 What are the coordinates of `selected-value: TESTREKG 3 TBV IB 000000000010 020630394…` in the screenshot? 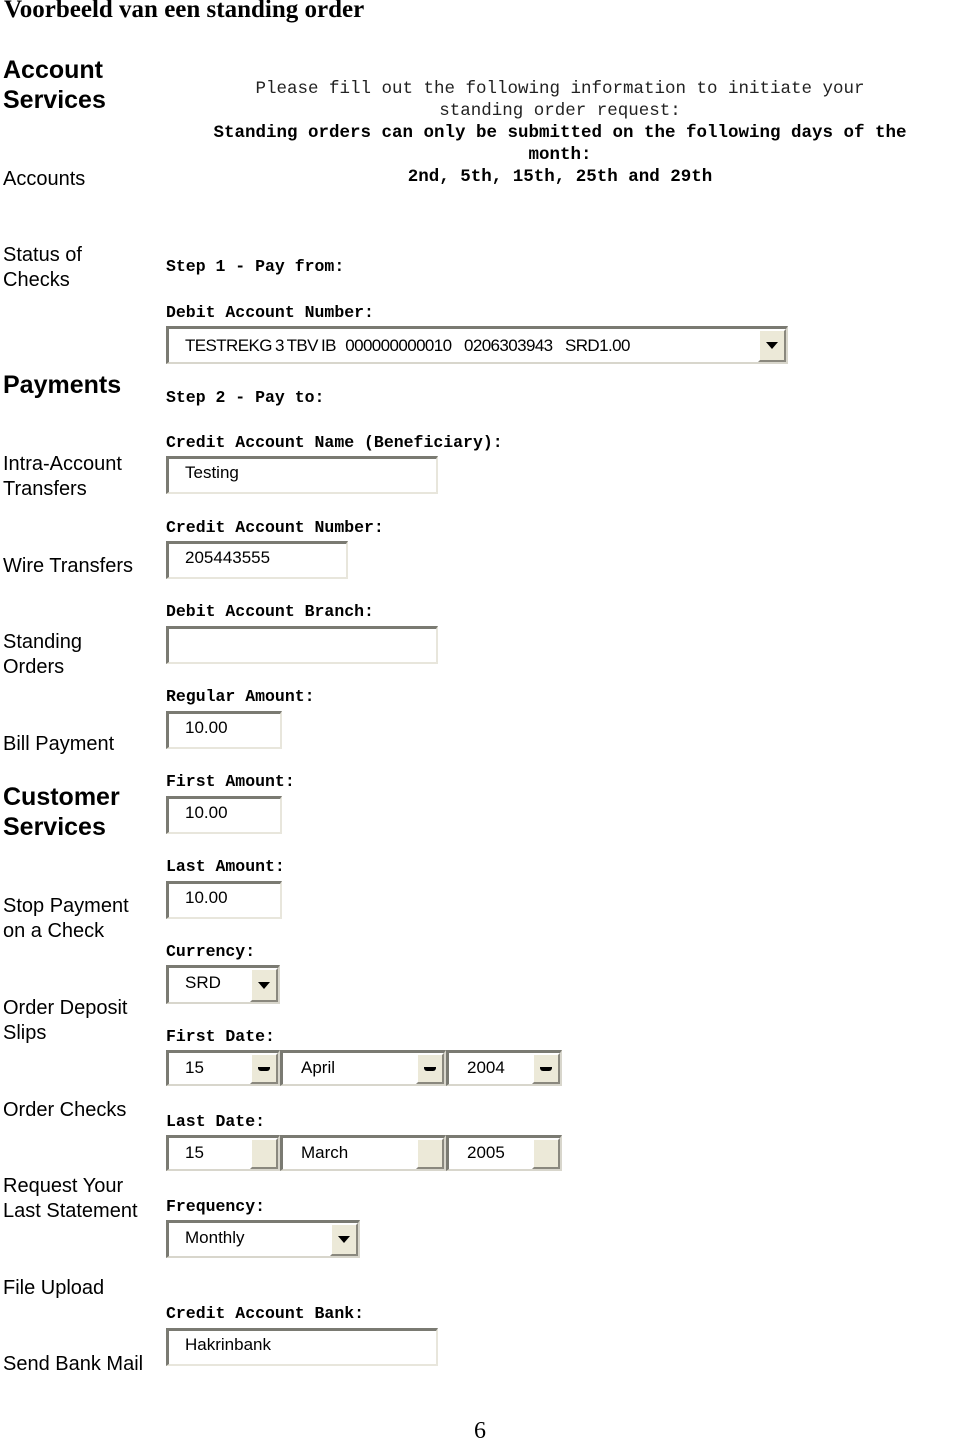 It's located at (407, 345).